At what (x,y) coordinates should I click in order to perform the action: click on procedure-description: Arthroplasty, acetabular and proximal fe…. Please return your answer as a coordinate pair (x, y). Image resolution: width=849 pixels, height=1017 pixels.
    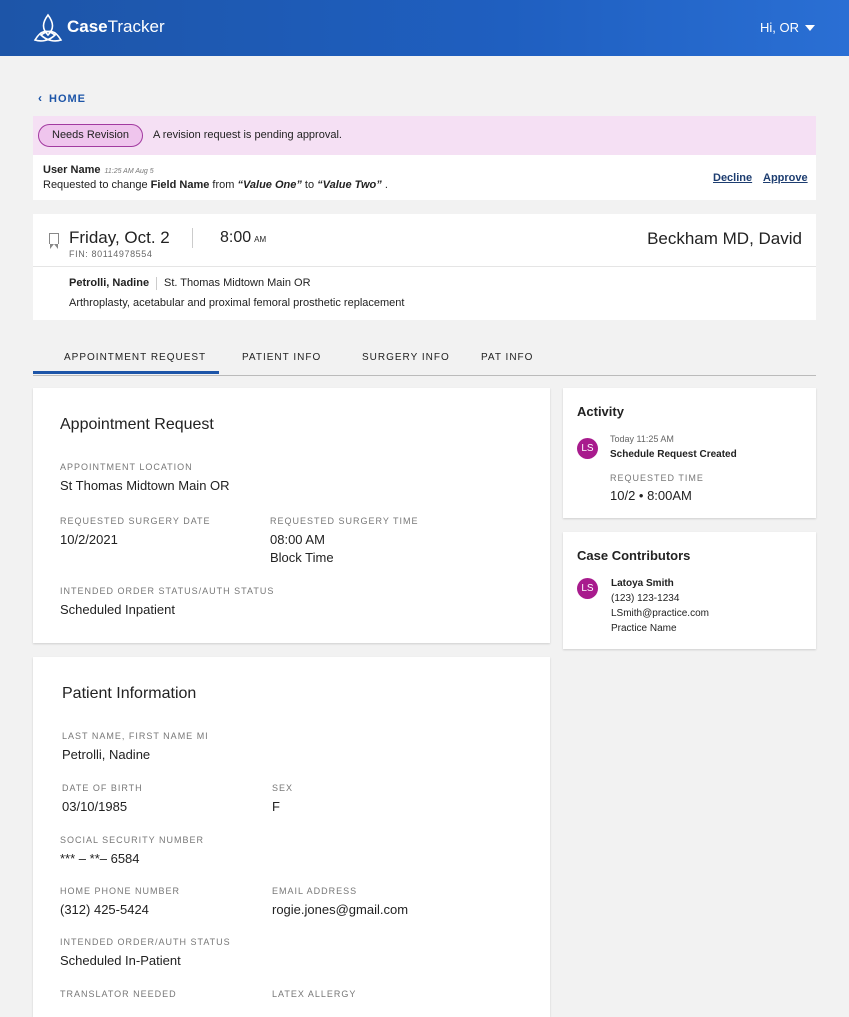
    Looking at the image, I should click on (237, 303).